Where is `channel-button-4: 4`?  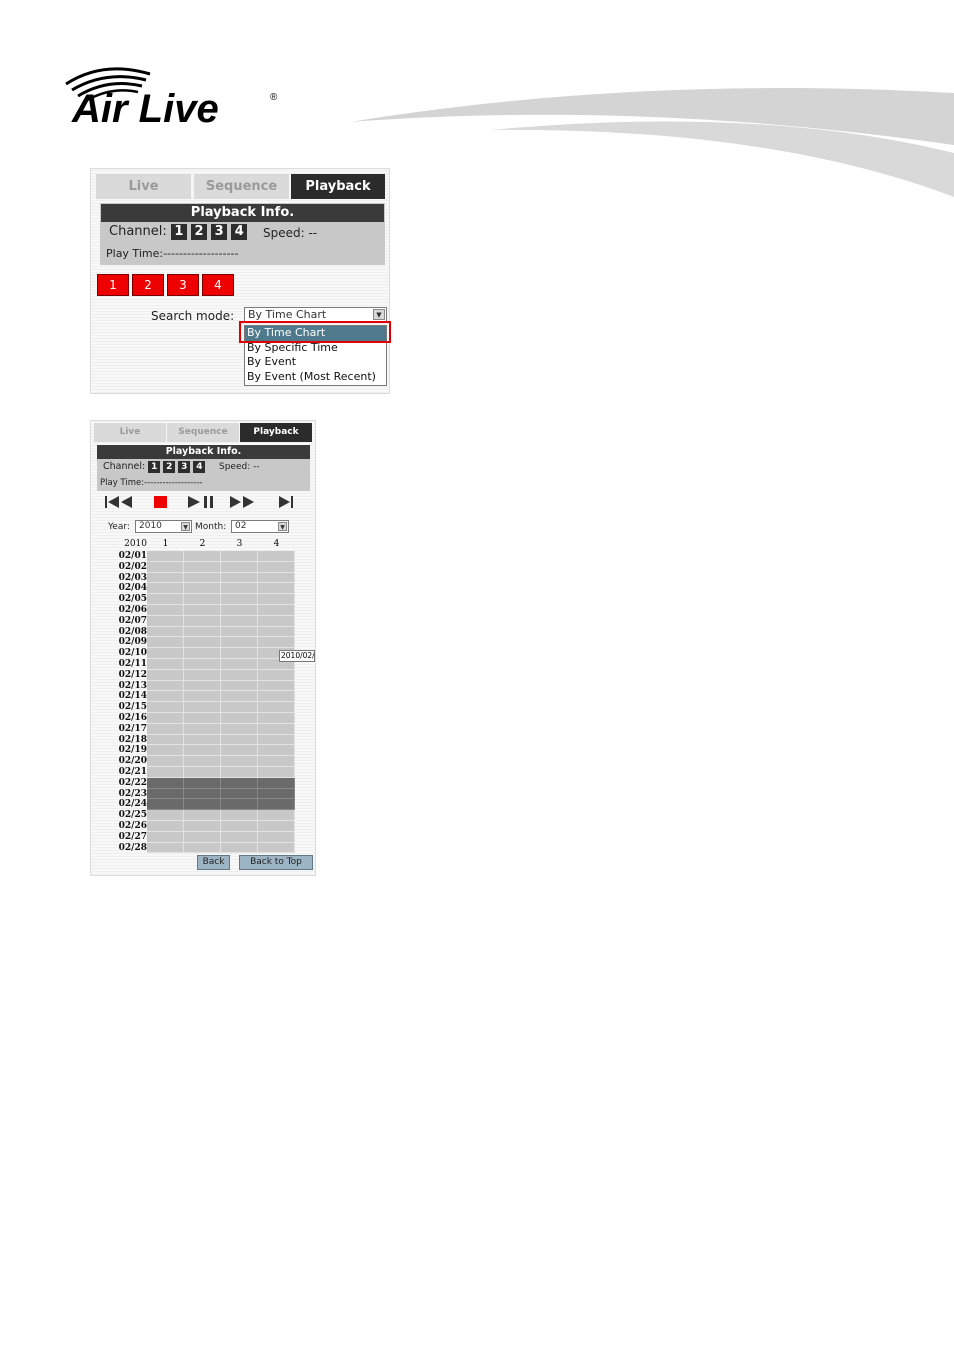 channel-button-4: 4 is located at coordinates (218, 285).